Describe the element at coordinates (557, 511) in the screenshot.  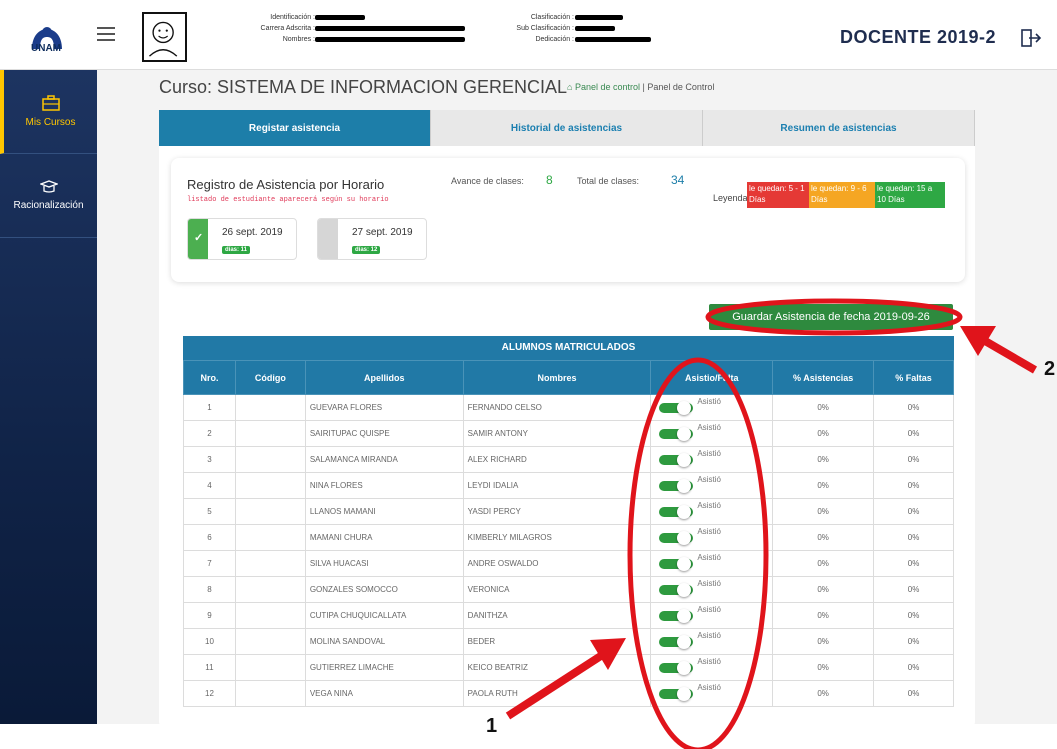
I see `cell-nombres: YASDI PERCY` at that location.